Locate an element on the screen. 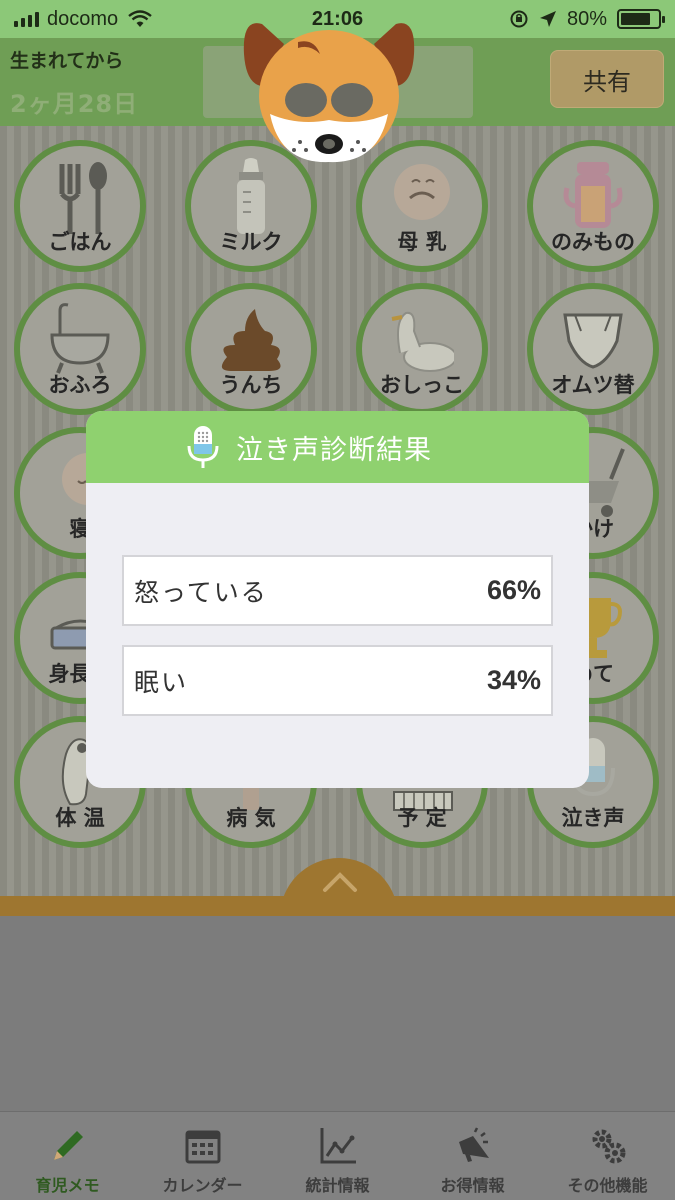 The height and width of the screenshot is (1200, 675). pencil-icon is located at coordinates (68, 1145).